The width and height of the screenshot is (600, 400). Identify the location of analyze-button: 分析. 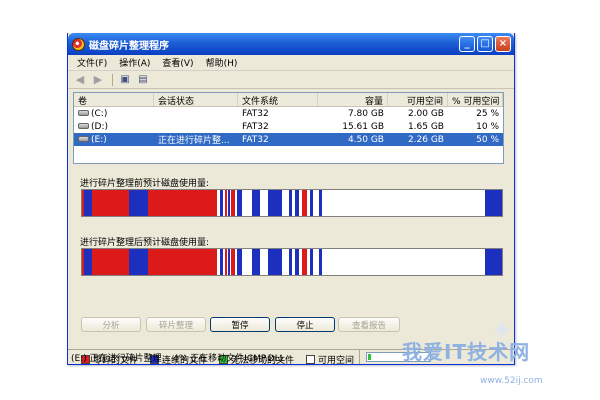
(111, 324).